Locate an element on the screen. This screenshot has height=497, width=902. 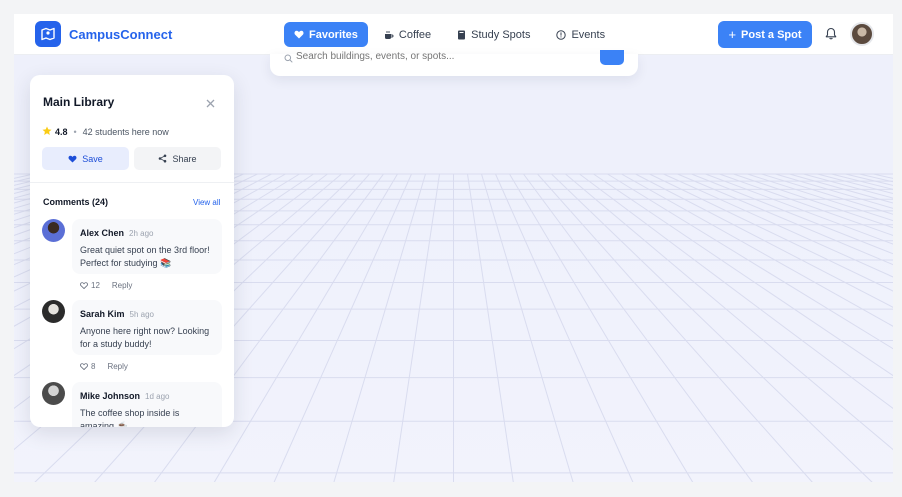
students-count: 42 students here now is located at coordinates (125, 132).